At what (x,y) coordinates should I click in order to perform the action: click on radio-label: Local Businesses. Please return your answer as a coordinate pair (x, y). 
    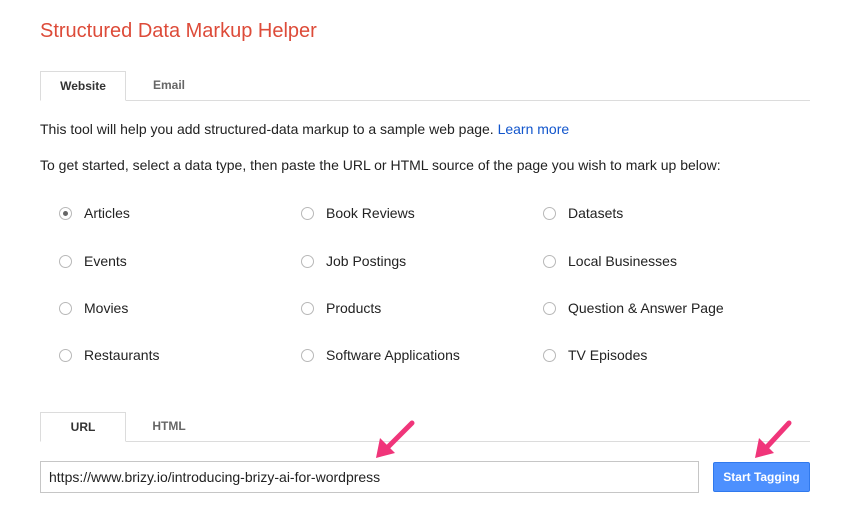
    Looking at the image, I should click on (622, 261).